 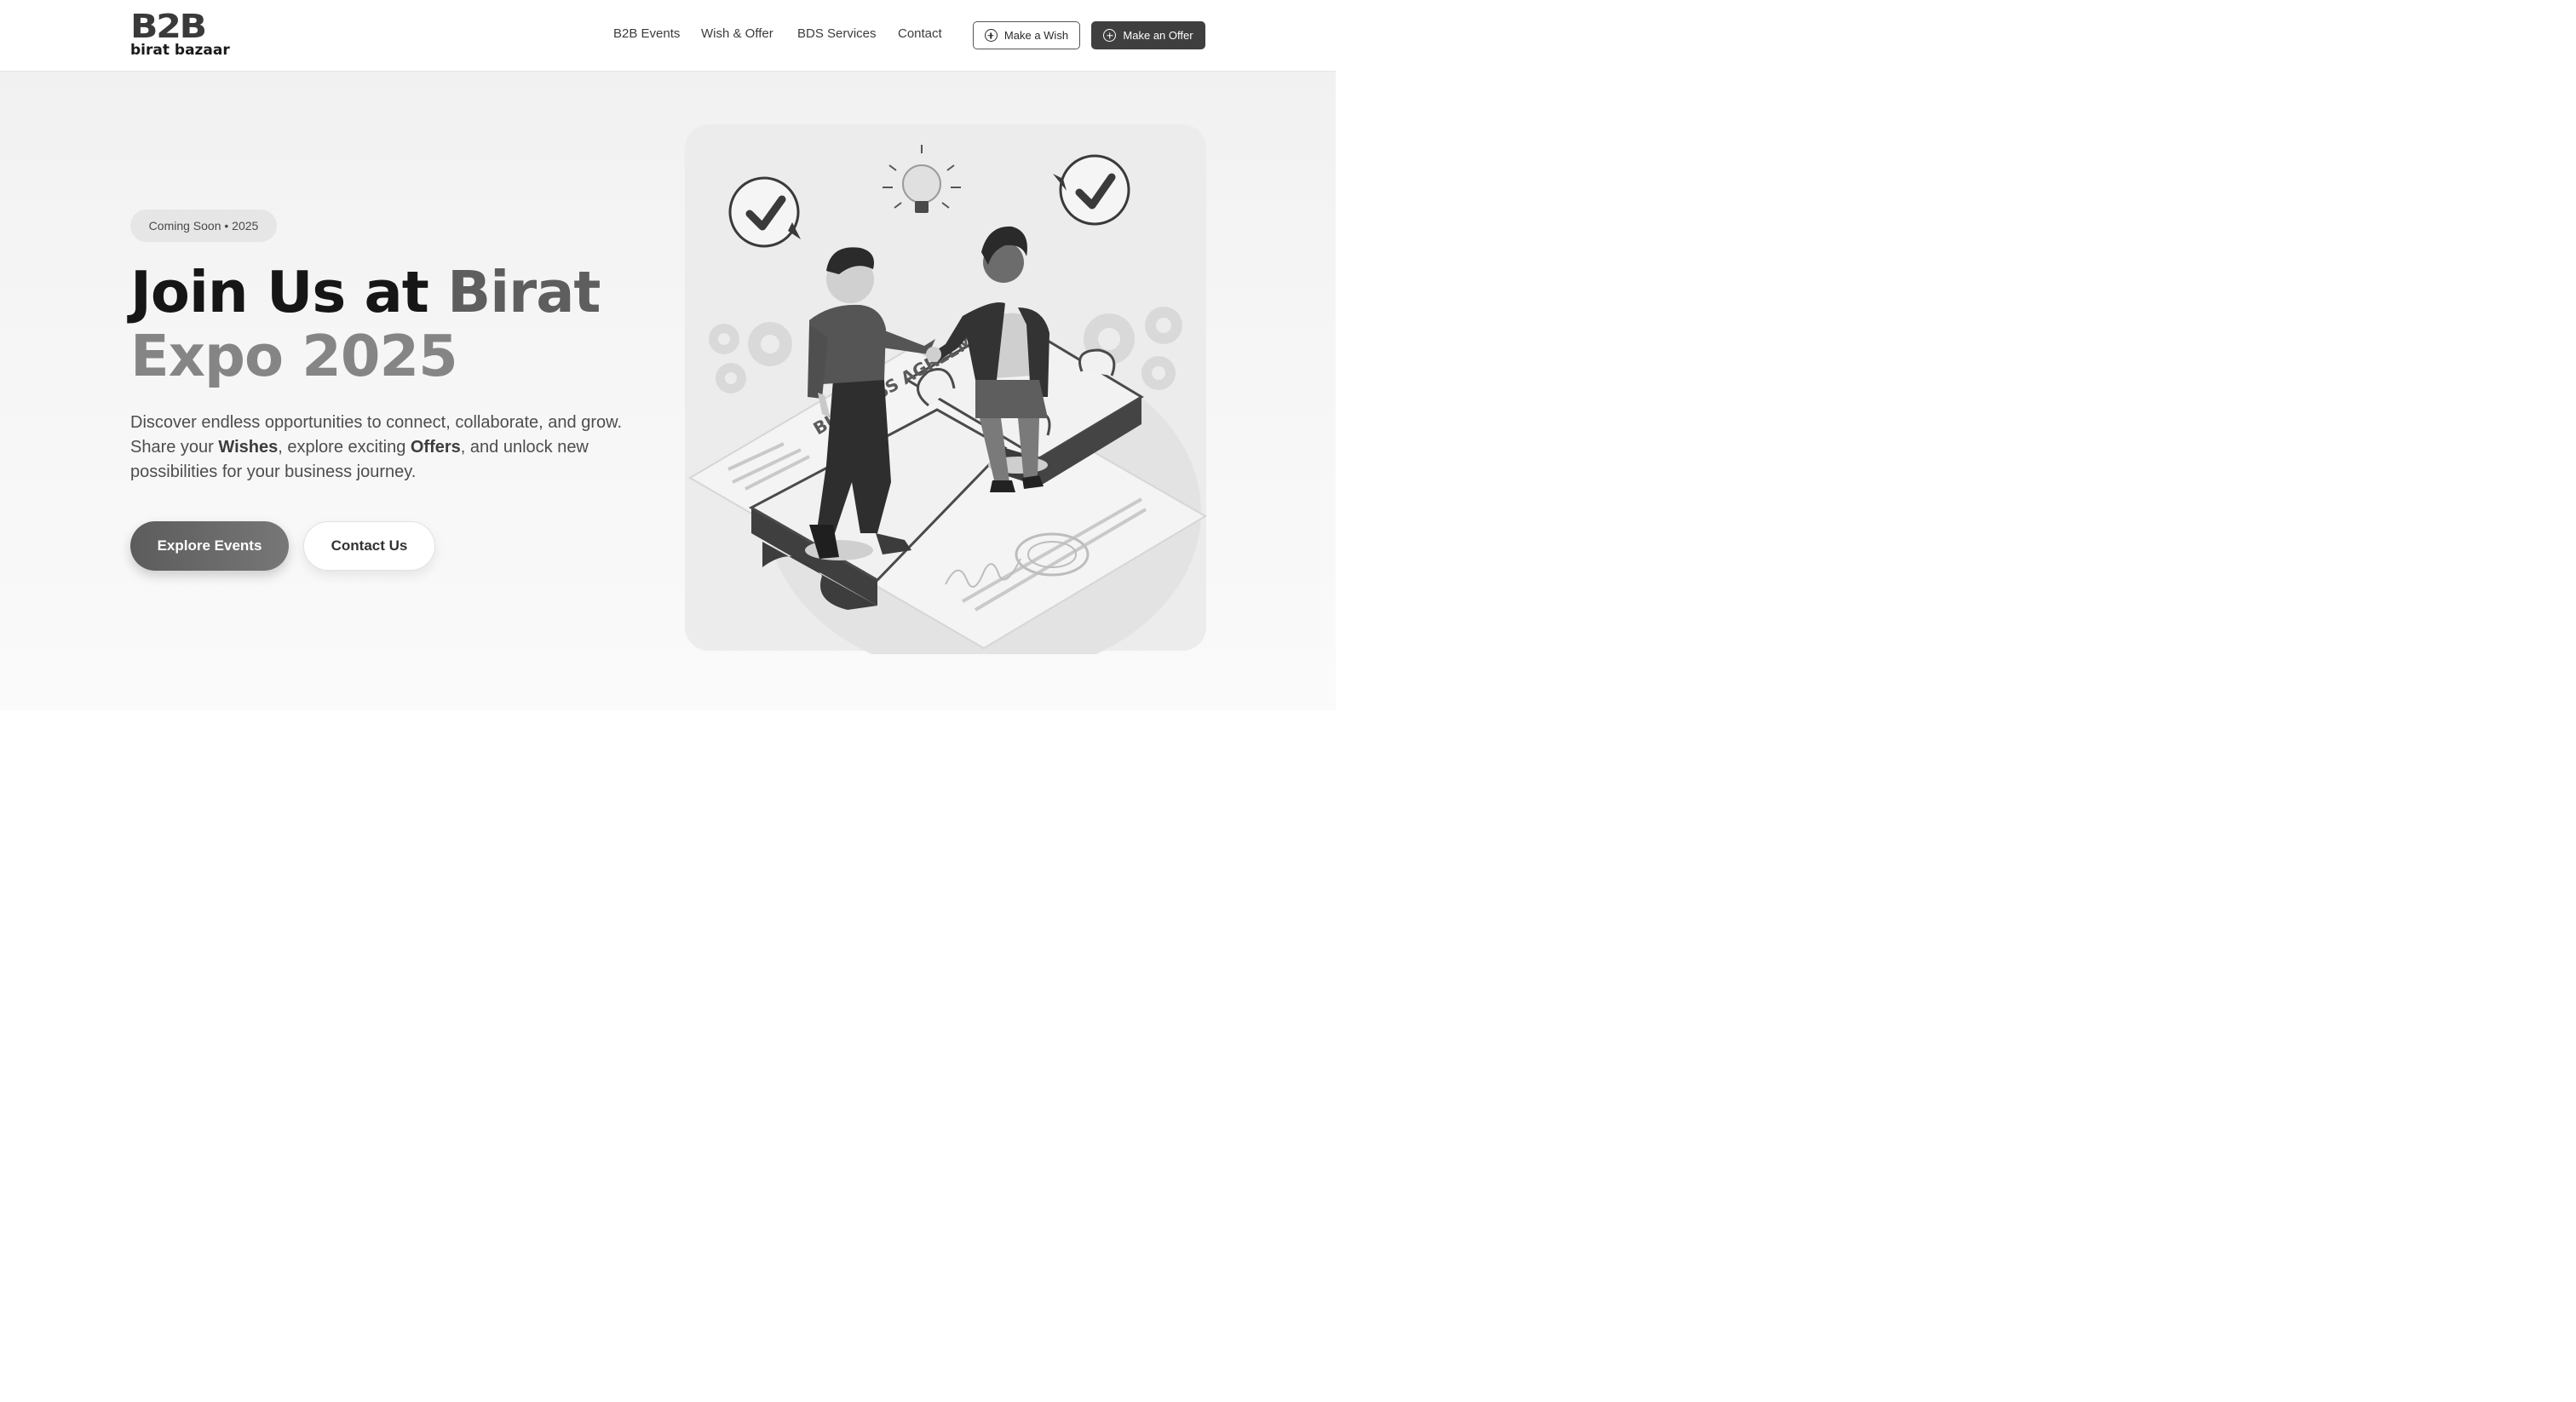 I want to click on desc-offers: Offers, so click(x=436, y=447).